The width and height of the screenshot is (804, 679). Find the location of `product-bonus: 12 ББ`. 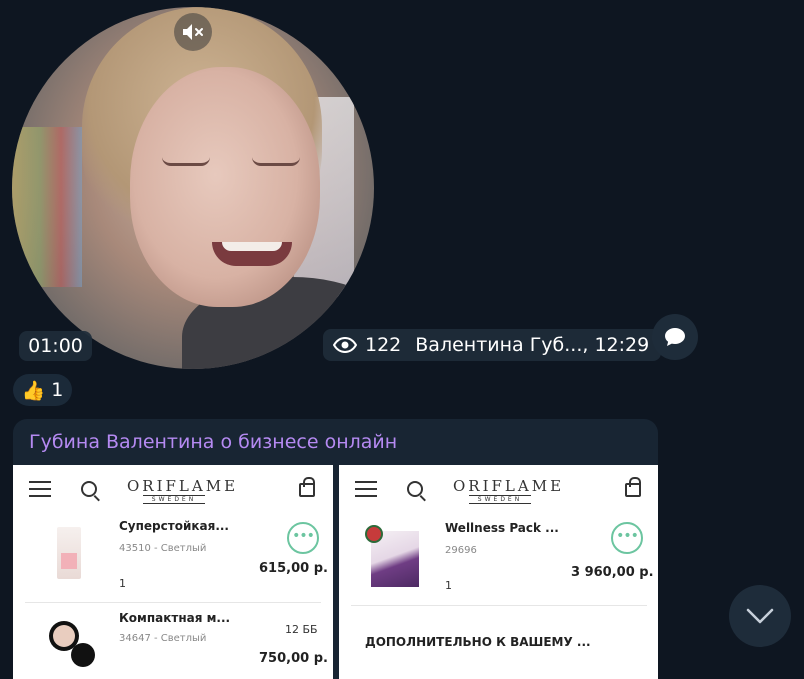

product-bonus: 12 ББ is located at coordinates (301, 629).